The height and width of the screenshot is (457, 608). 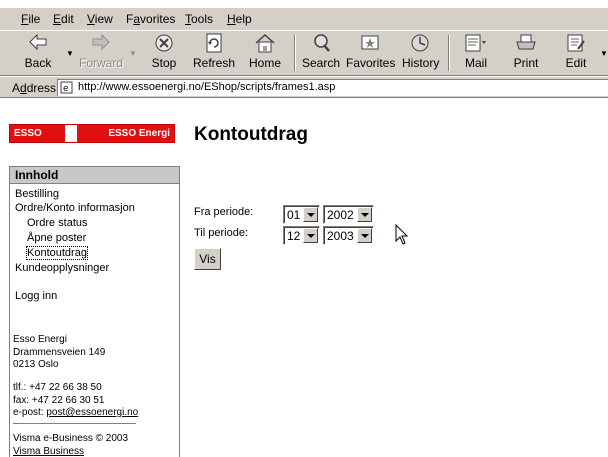 I want to click on mail-button: Mail, so click(x=476, y=53).